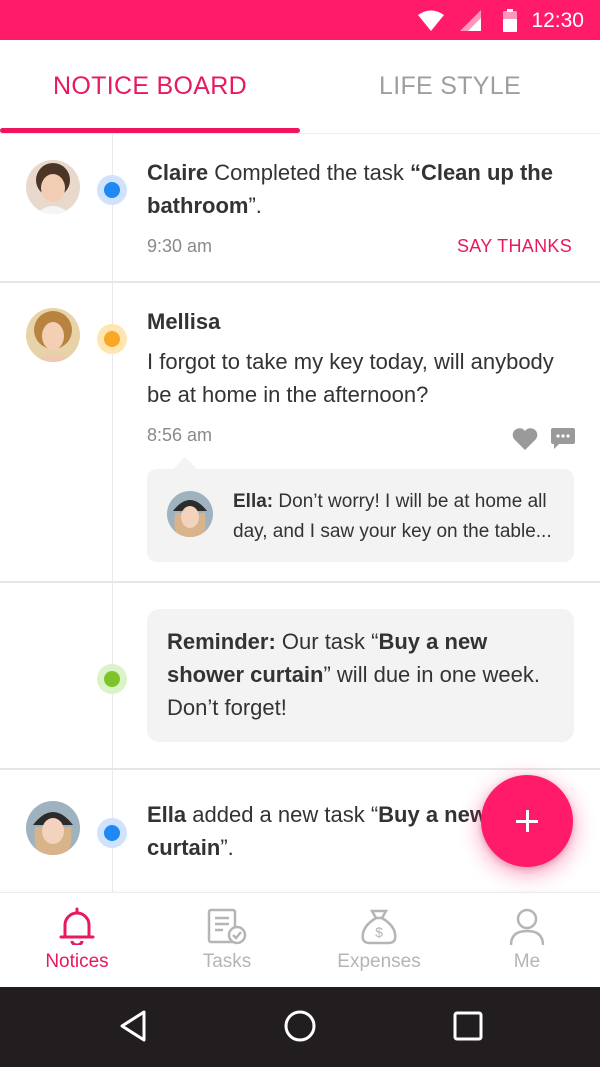 This screenshot has height=1067, width=600. Describe the element at coordinates (180, 246) in the screenshot. I see `notice-time: 9:30 am` at that location.